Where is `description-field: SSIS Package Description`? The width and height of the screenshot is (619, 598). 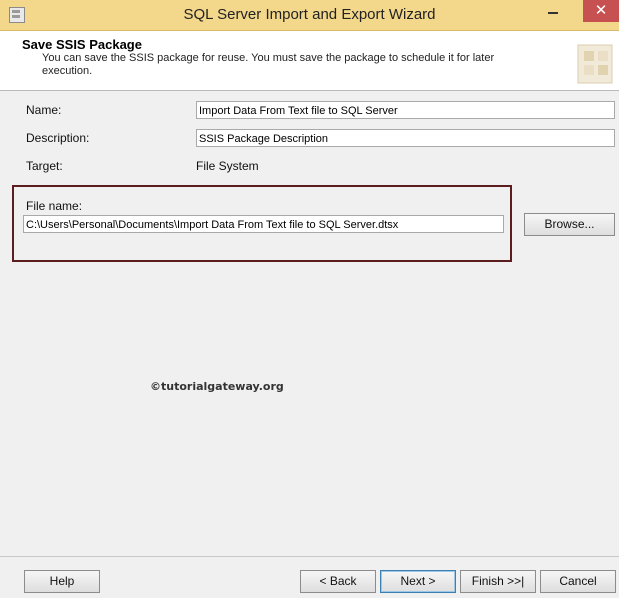 description-field: SSIS Package Description is located at coordinates (405, 138).